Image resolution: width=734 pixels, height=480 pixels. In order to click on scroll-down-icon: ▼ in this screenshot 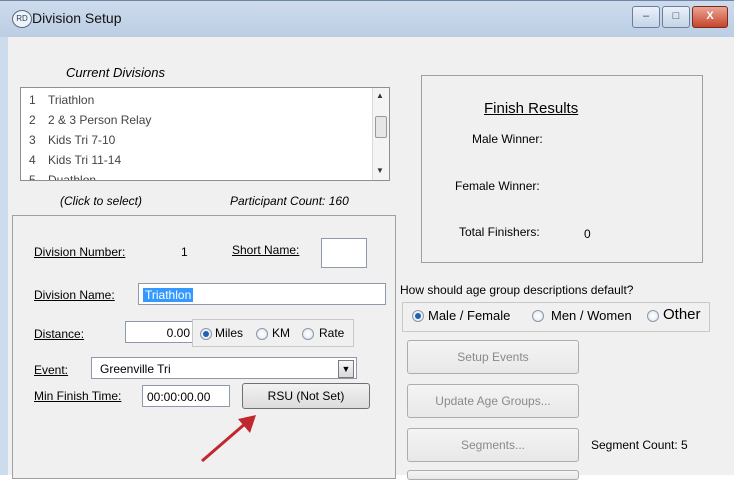, I will do `click(380, 170)`.